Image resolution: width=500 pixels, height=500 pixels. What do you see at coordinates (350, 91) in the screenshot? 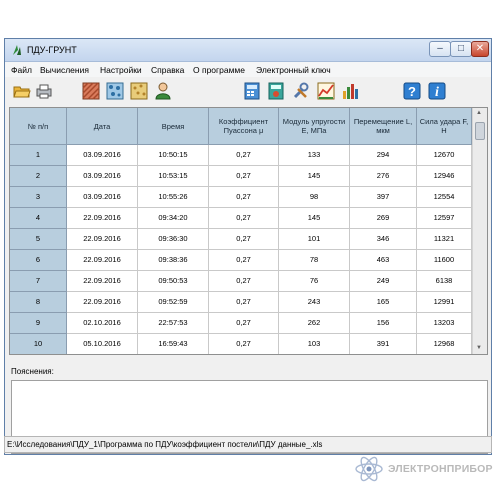
I see `bar-chart-icon` at bounding box center [350, 91].